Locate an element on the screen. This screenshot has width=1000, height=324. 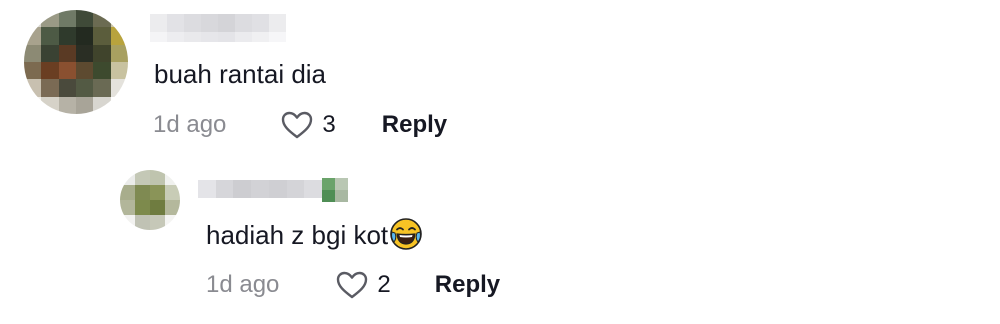
username-blurred is located at coordinates (218, 23).